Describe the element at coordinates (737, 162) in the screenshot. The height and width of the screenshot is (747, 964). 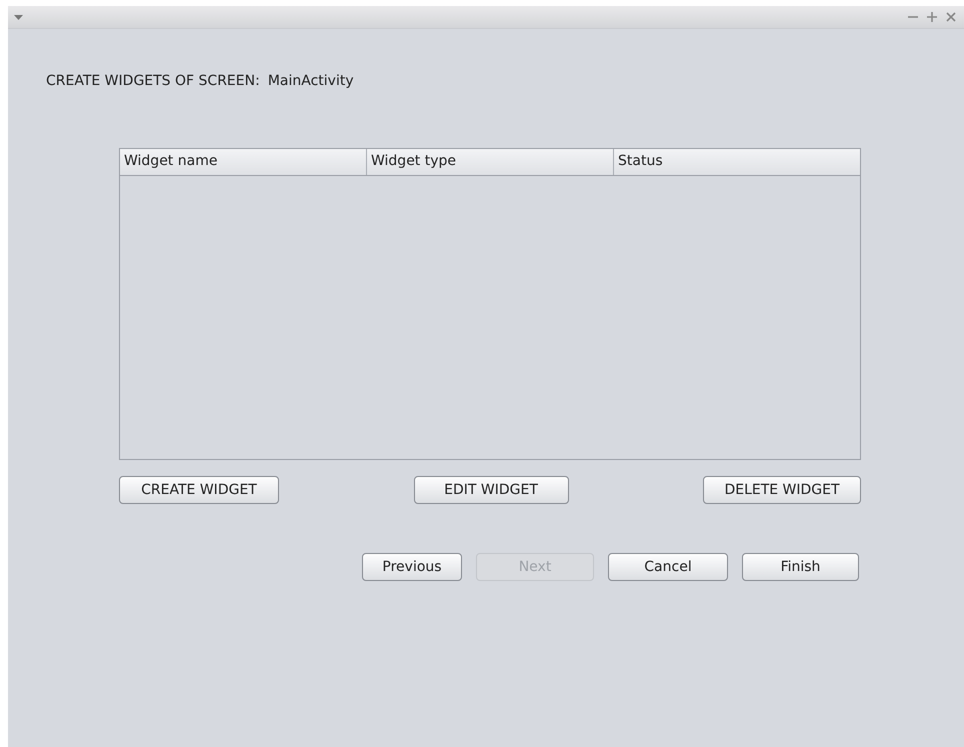
I see `column-header: Status` at that location.